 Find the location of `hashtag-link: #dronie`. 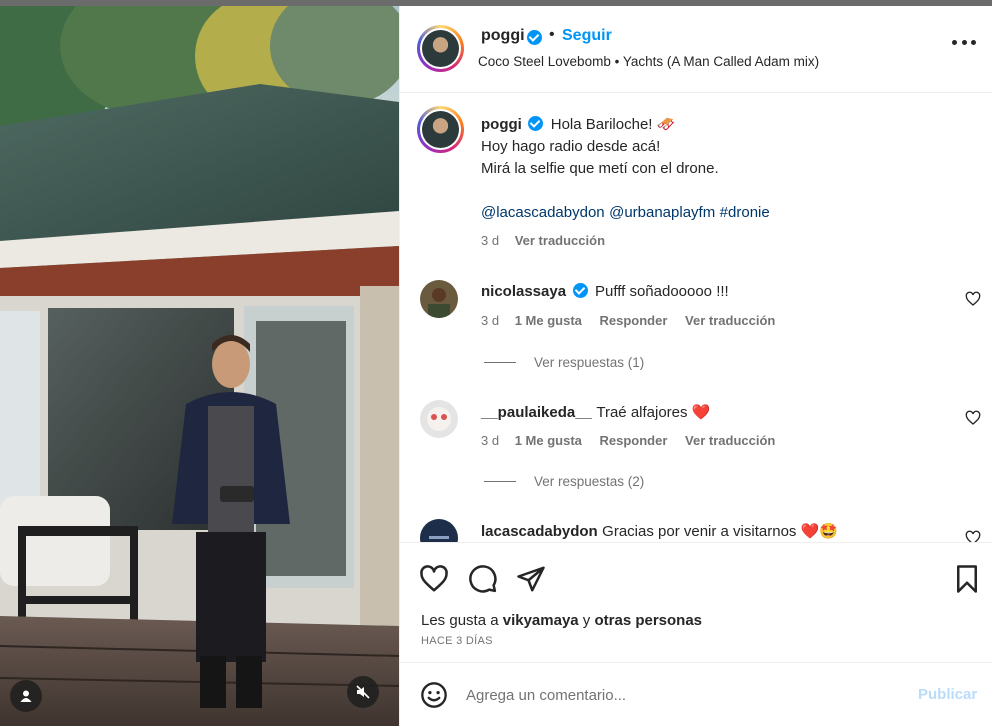

hashtag-link: #dronie is located at coordinates (745, 212).